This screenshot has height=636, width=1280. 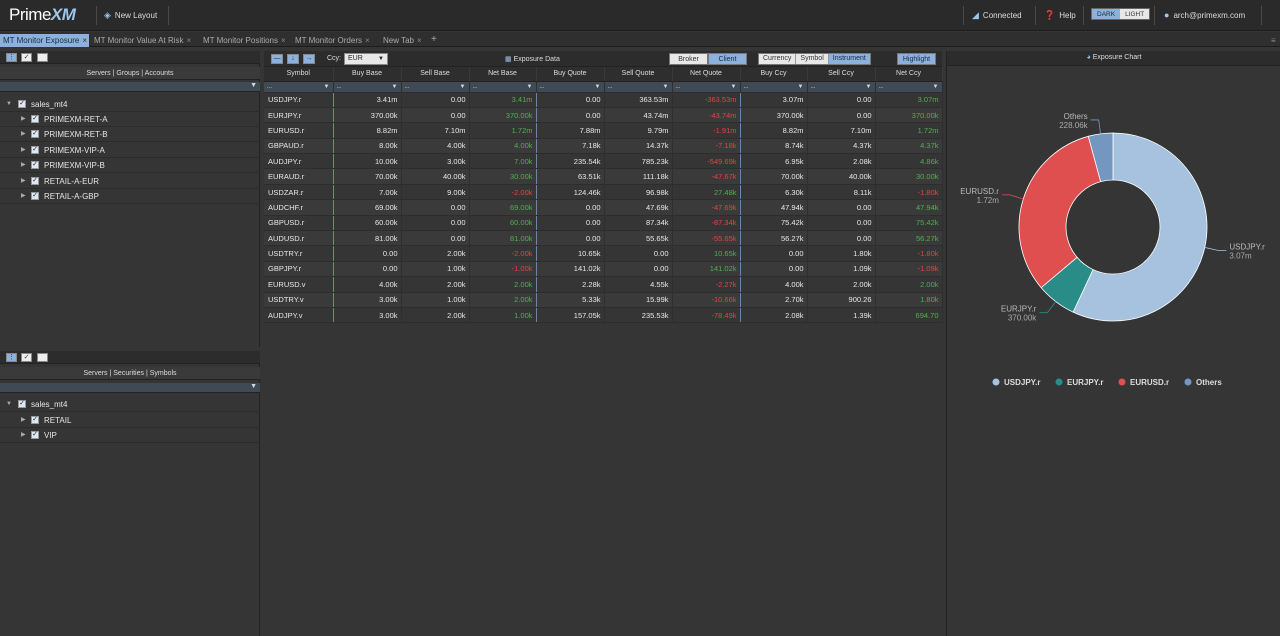 I want to click on column-header: Net Base, so click(x=503, y=74).